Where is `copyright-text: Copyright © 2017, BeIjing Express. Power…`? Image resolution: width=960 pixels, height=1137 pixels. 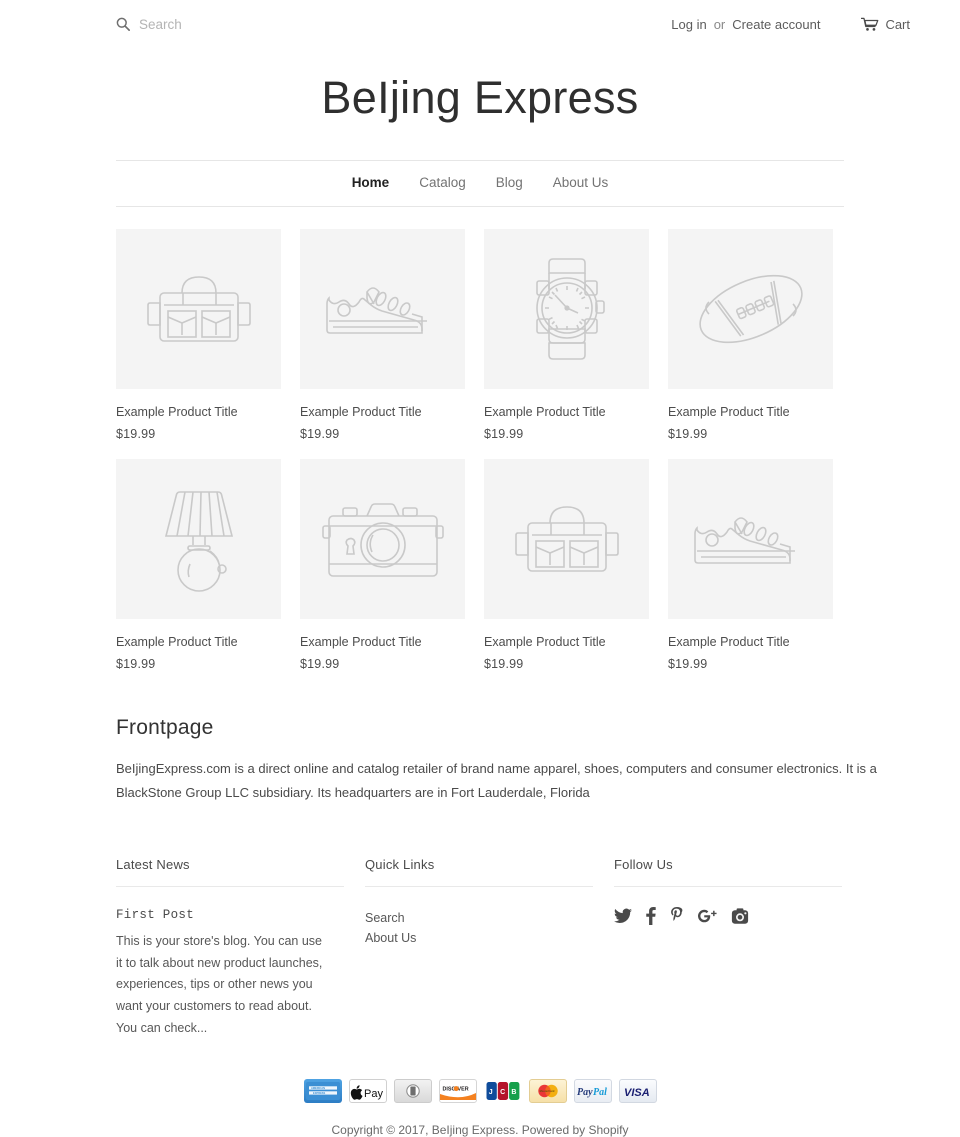
copyright-text: Copyright © 2017, BeIjing Express. Power… is located at coordinates (480, 1130).